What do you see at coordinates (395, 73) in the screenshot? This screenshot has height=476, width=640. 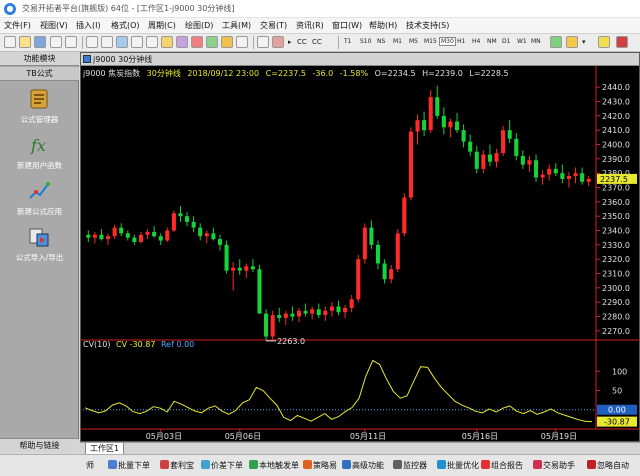 I see `open-label: O=2234.5` at bounding box center [395, 73].